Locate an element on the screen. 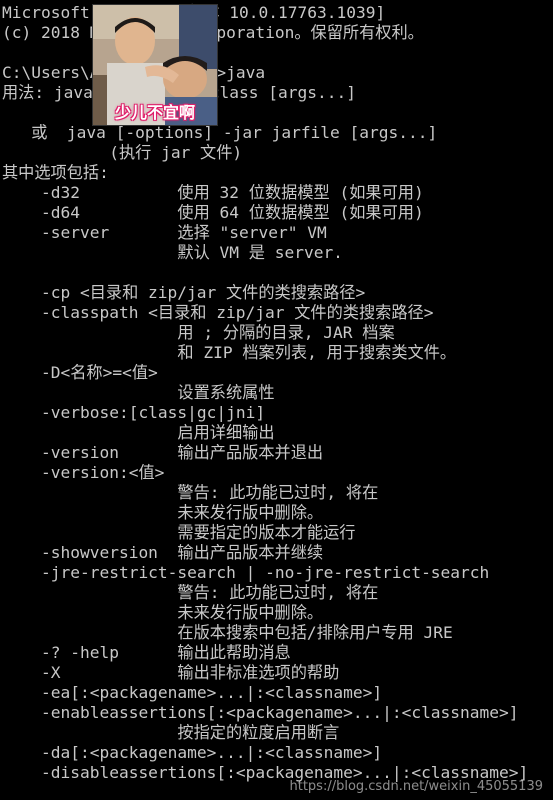  terminal-line: -server 选择 "server" VM is located at coordinates (164, 232).